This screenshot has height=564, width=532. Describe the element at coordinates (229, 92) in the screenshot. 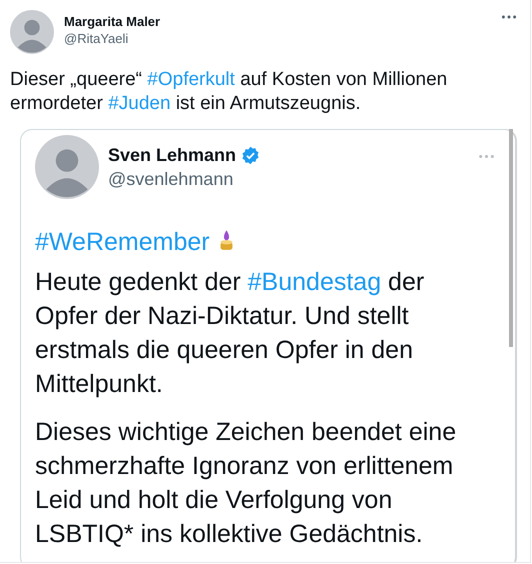

I see `tweet-text: Dieser „queere“ #Opferkult auf Kosten von Millionen ermordeter #Juden ist ein Armutszeugnis.` at that location.